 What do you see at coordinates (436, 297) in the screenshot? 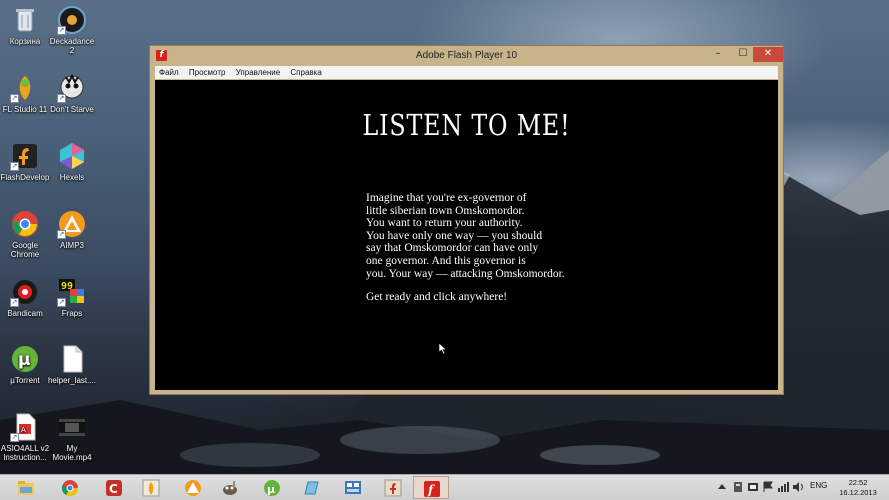
I see `game-start-prompt: Get ready and click anywhere!` at bounding box center [436, 297].